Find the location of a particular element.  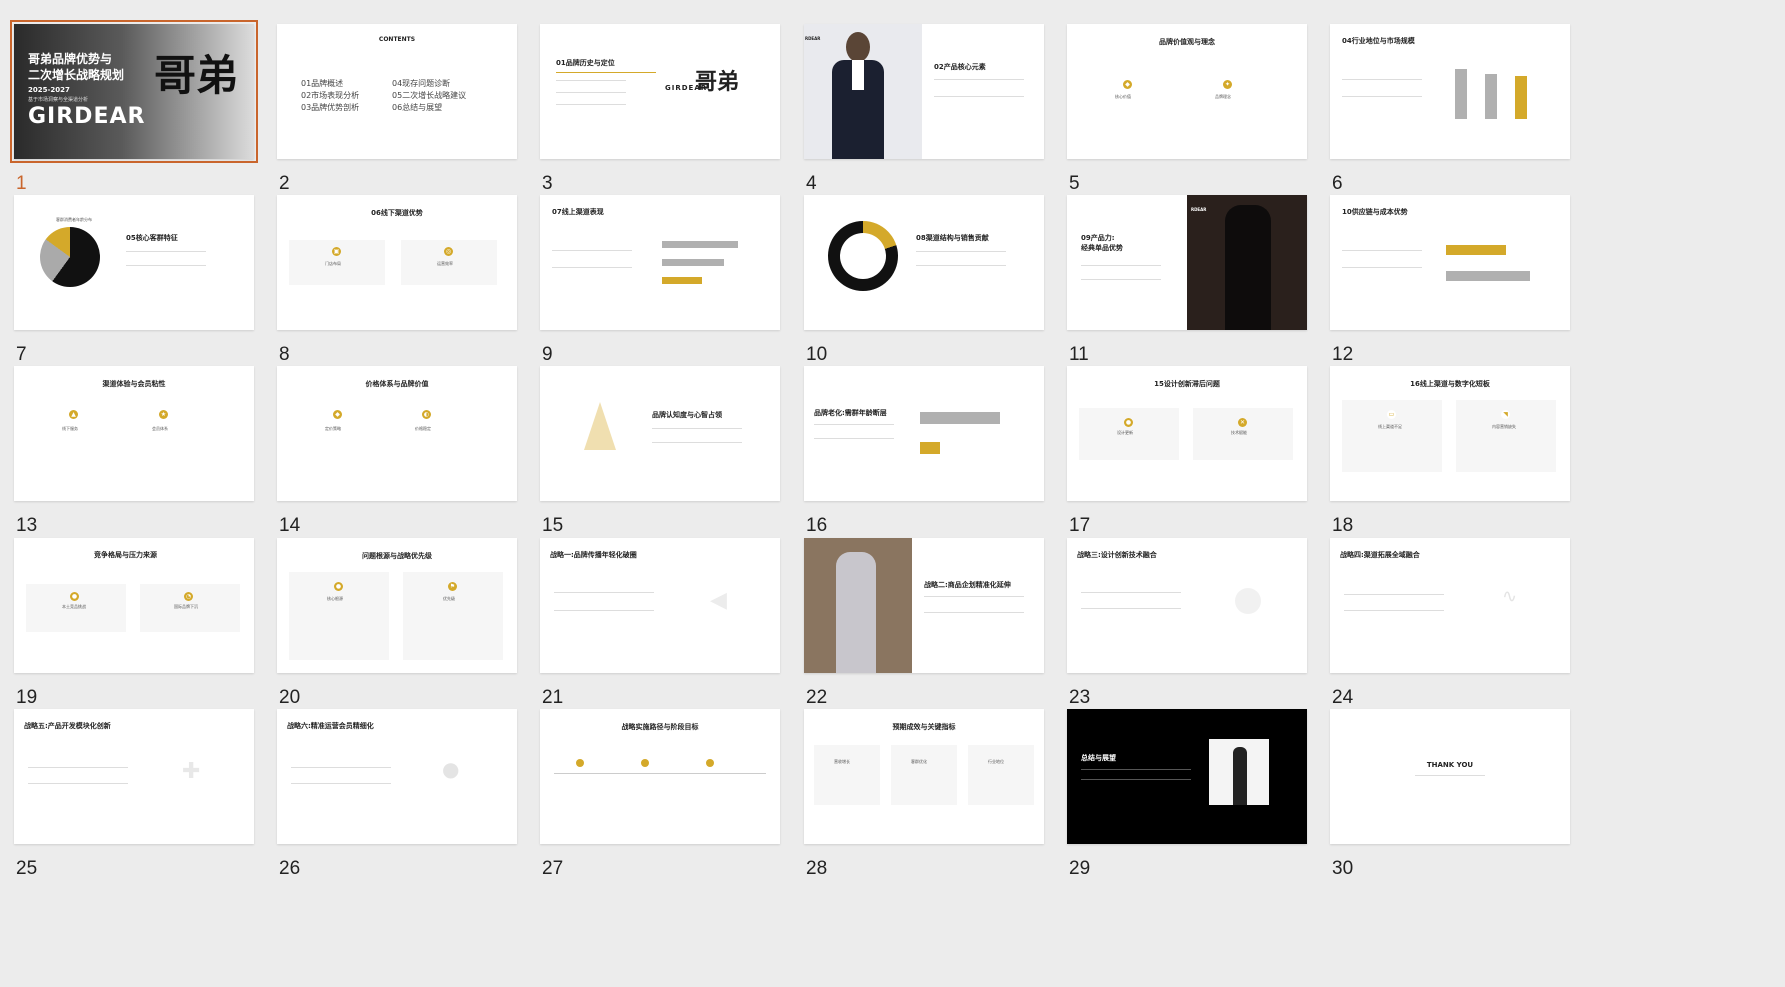

slide-30-canvas: THANK YOU is located at coordinates (1450, 776).